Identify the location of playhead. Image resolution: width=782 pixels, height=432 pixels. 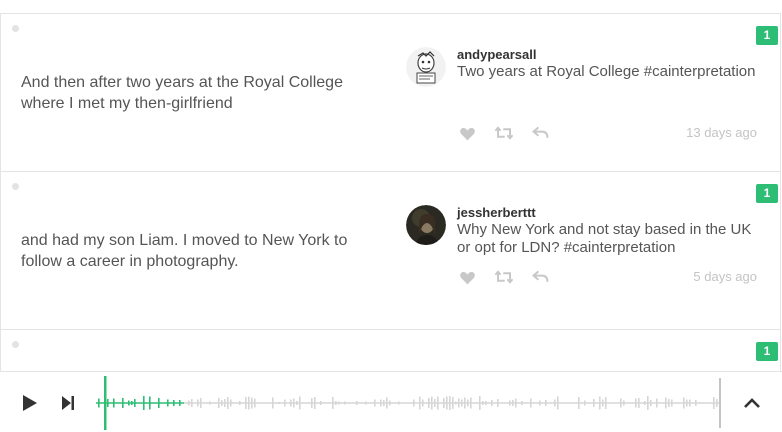
(105, 403).